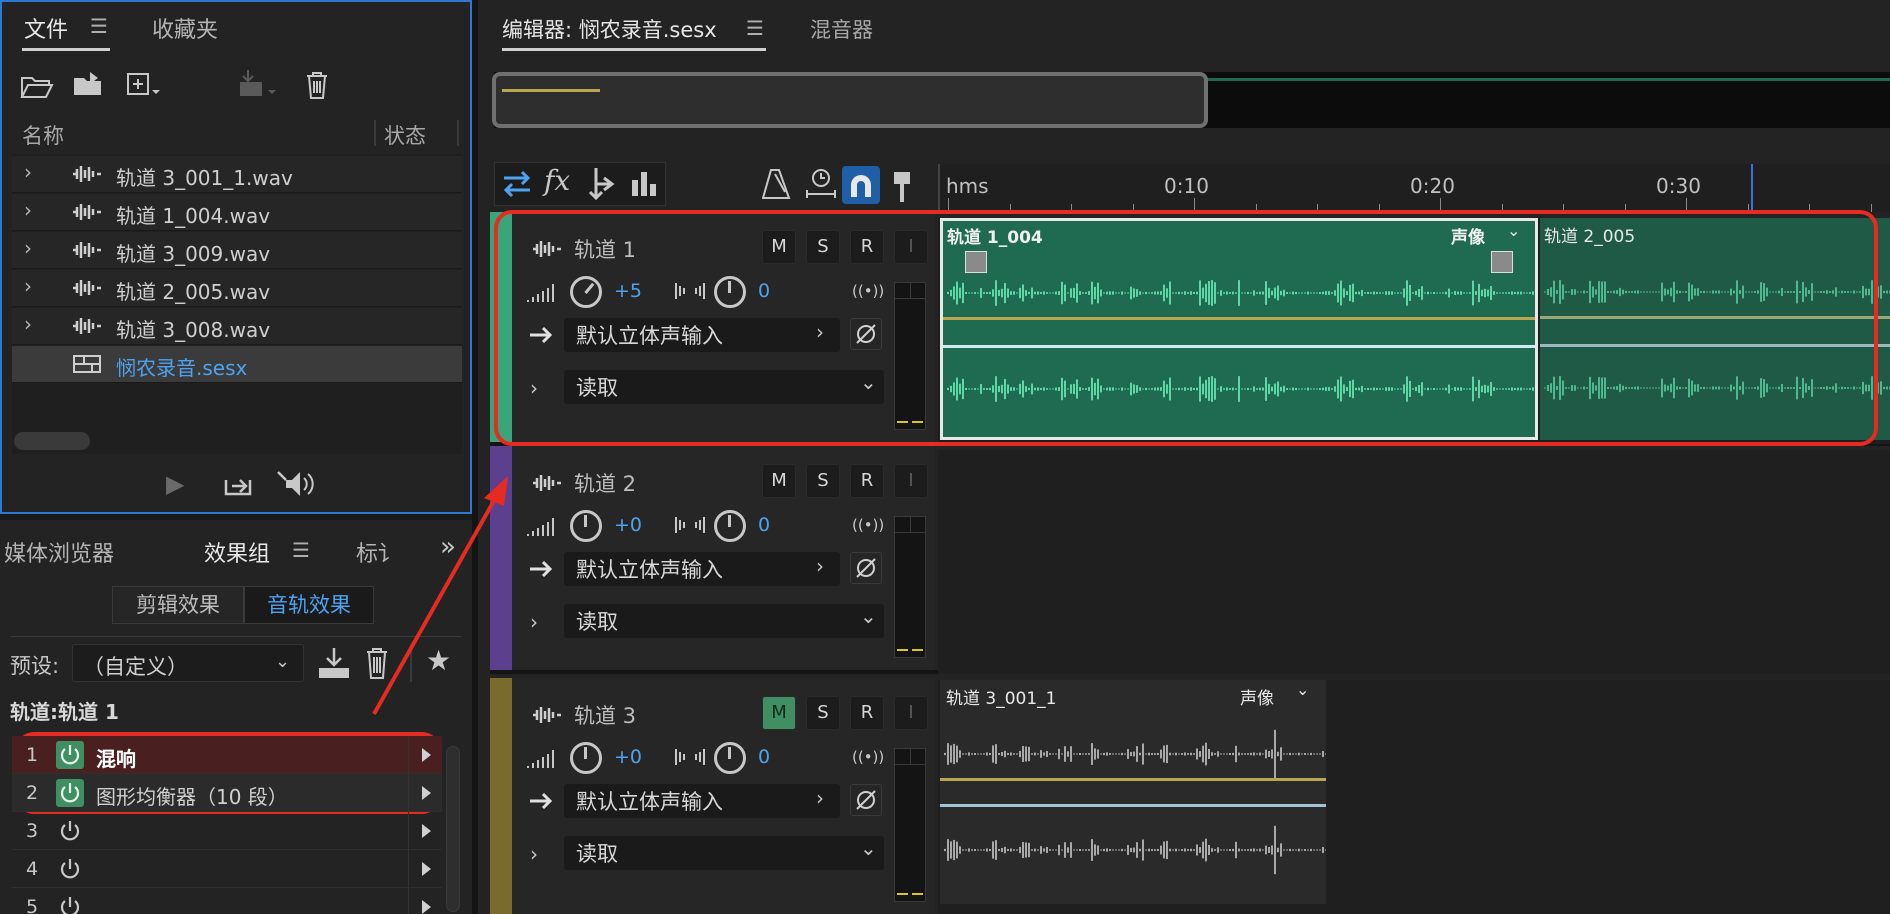 The width and height of the screenshot is (1890, 914). Describe the element at coordinates (605, 715) in the screenshot. I see `track-name: 轨道 3` at that location.